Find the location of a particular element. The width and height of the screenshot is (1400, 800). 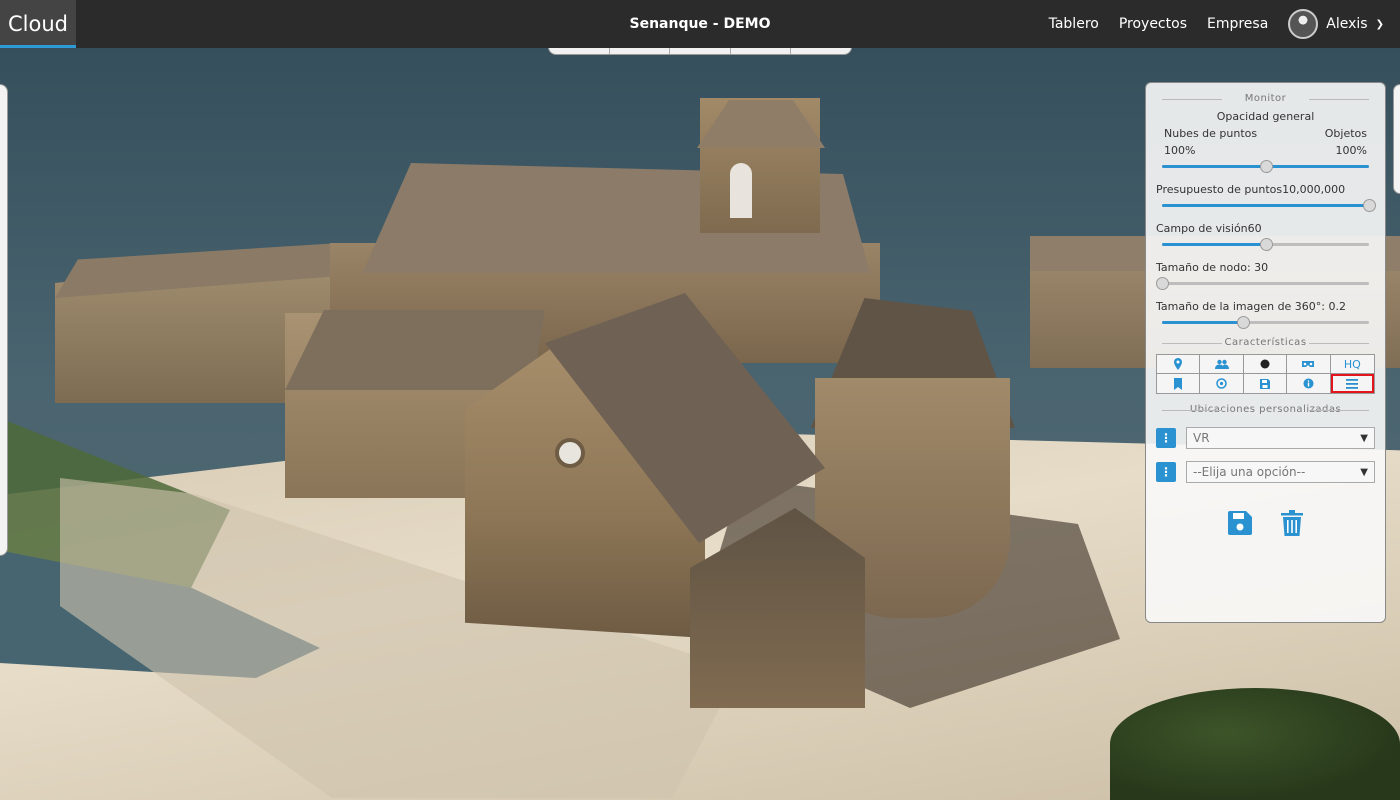

opacity-labels: Nubes de puntos Objetos is located at coordinates (1265, 133).